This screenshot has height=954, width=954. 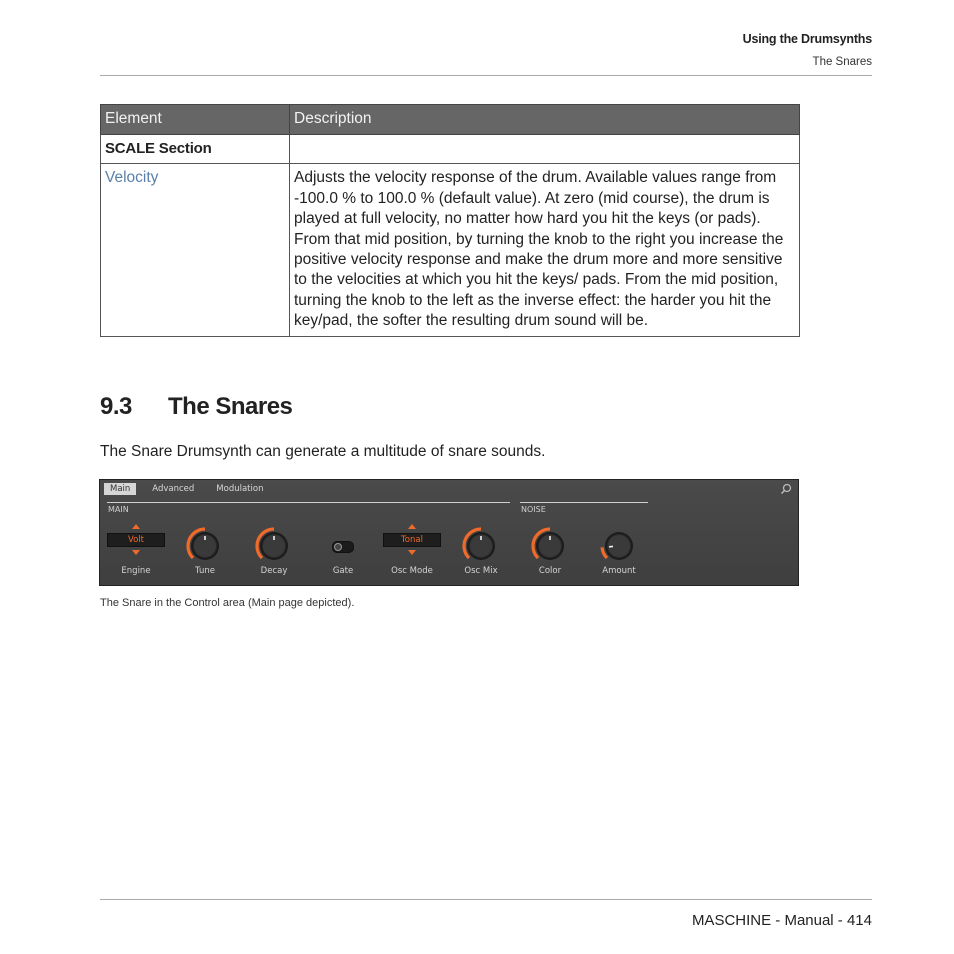 What do you see at coordinates (308, 502) in the screenshot?
I see `main-section-divider` at bounding box center [308, 502].